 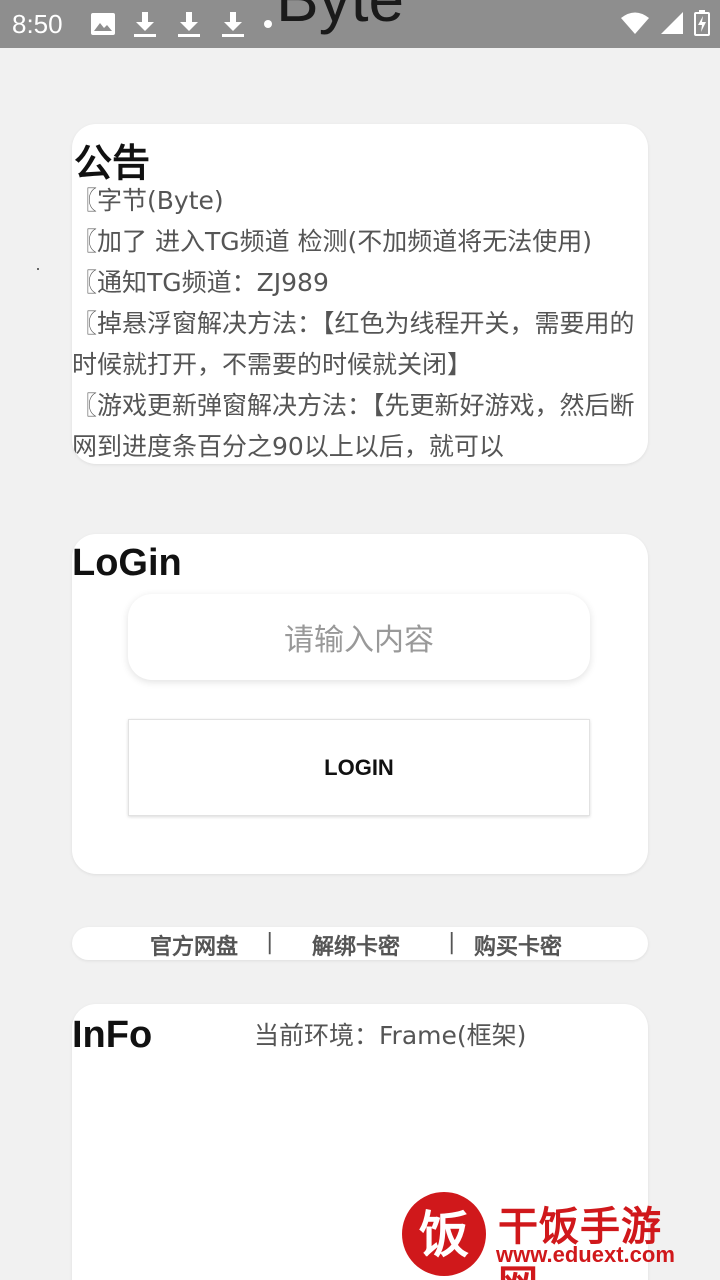 What do you see at coordinates (548, 1233) in the screenshot?
I see `site-watermark: 饭 干饭手游网 www.eduext.com` at bounding box center [548, 1233].